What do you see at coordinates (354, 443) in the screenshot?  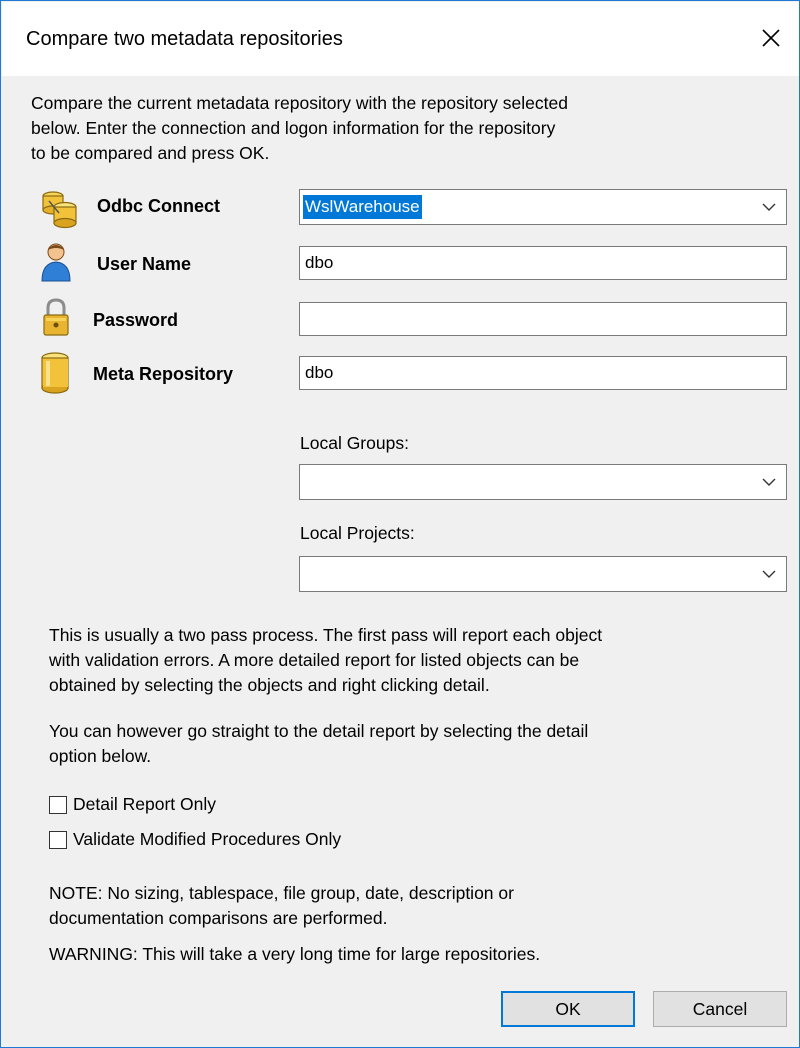 I see `local-groups-label: Local Groups:` at bounding box center [354, 443].